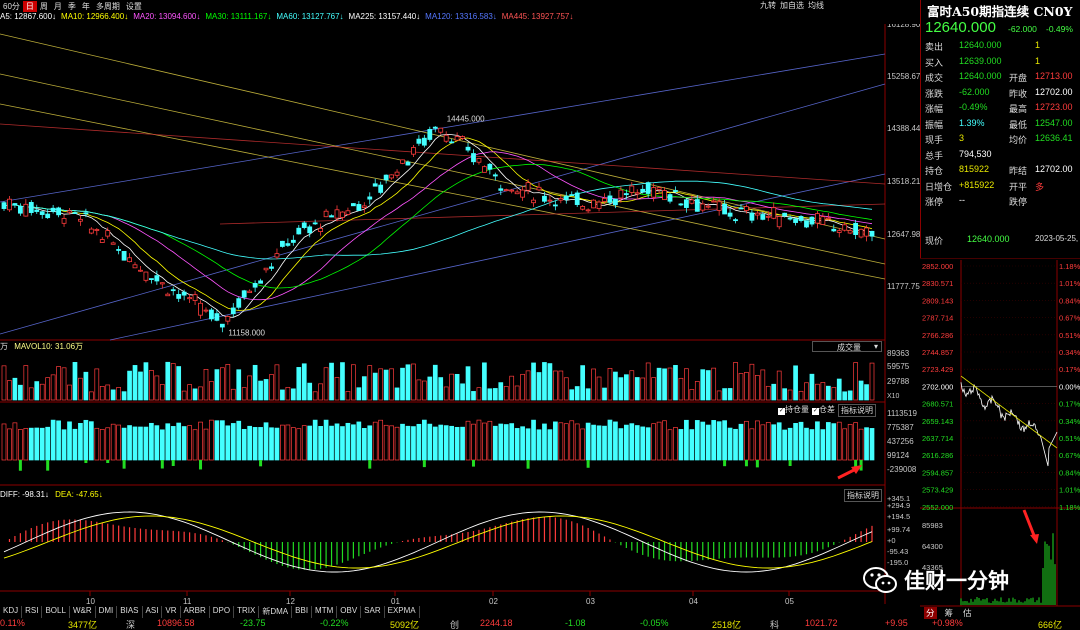 This screenshot has width=1080, height=630. Describe the element at coordinates (134, 6) in the screenshot. I see `period-tab-7: 设置` at that location.